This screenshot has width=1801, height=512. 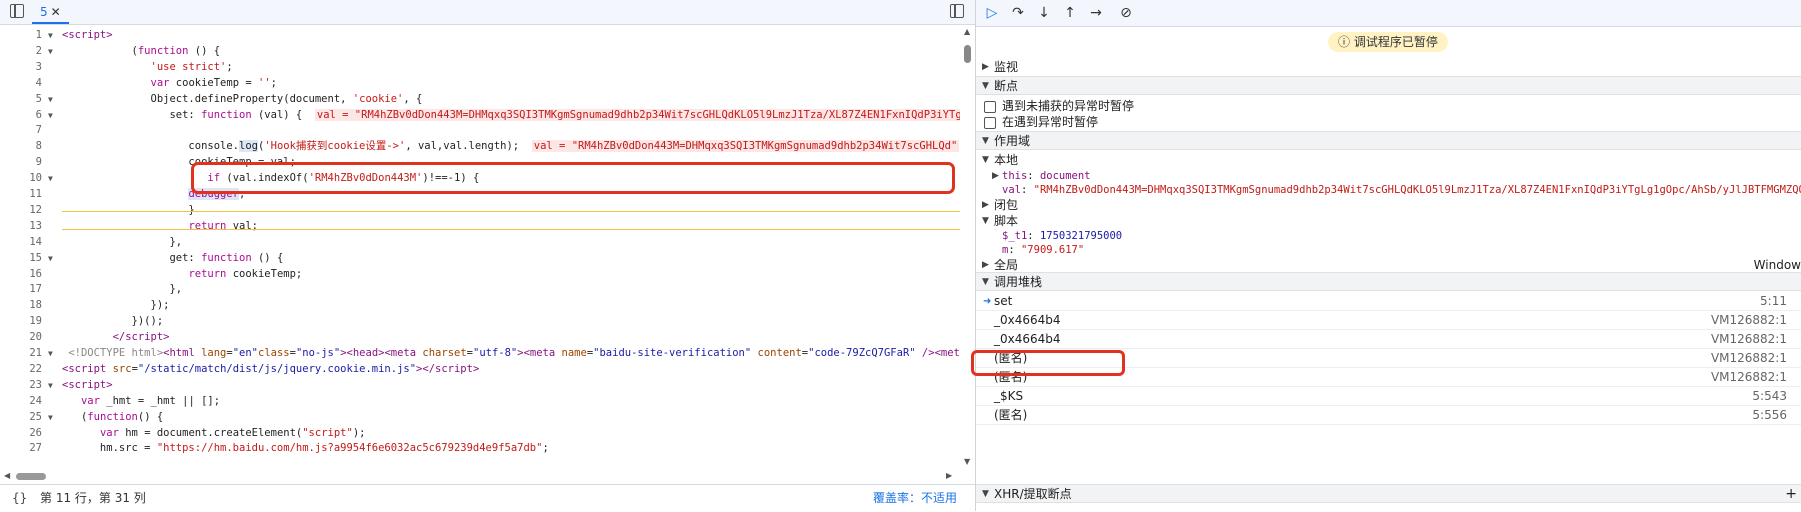 What do you see at coordinates (150, 400) in the screenshot?
I see `code-text: var _hmt = _hmt || [];` at bounding box center [150, 400].